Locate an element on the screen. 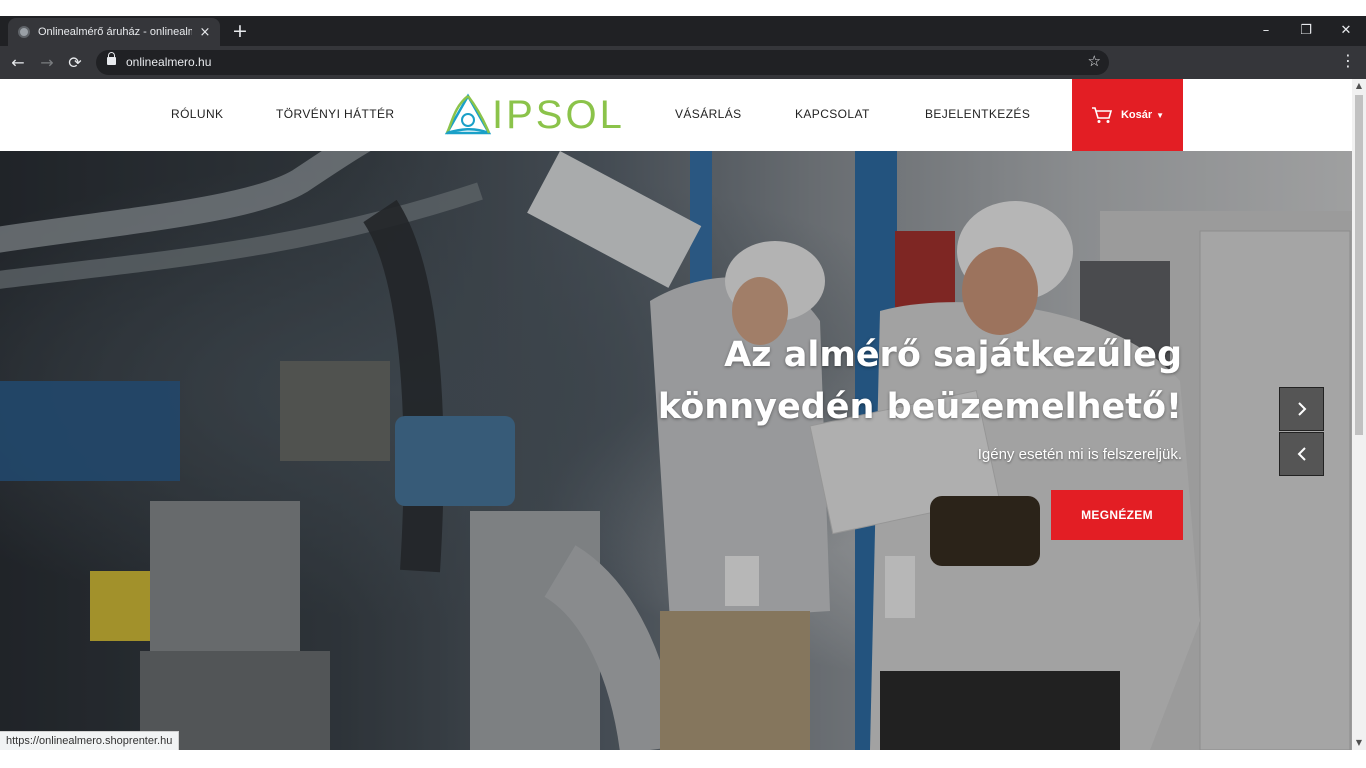 Image resolution: width=1366 pixels, height=768 pixels. close-tab-icon: × is located at coordinates (205, 32).